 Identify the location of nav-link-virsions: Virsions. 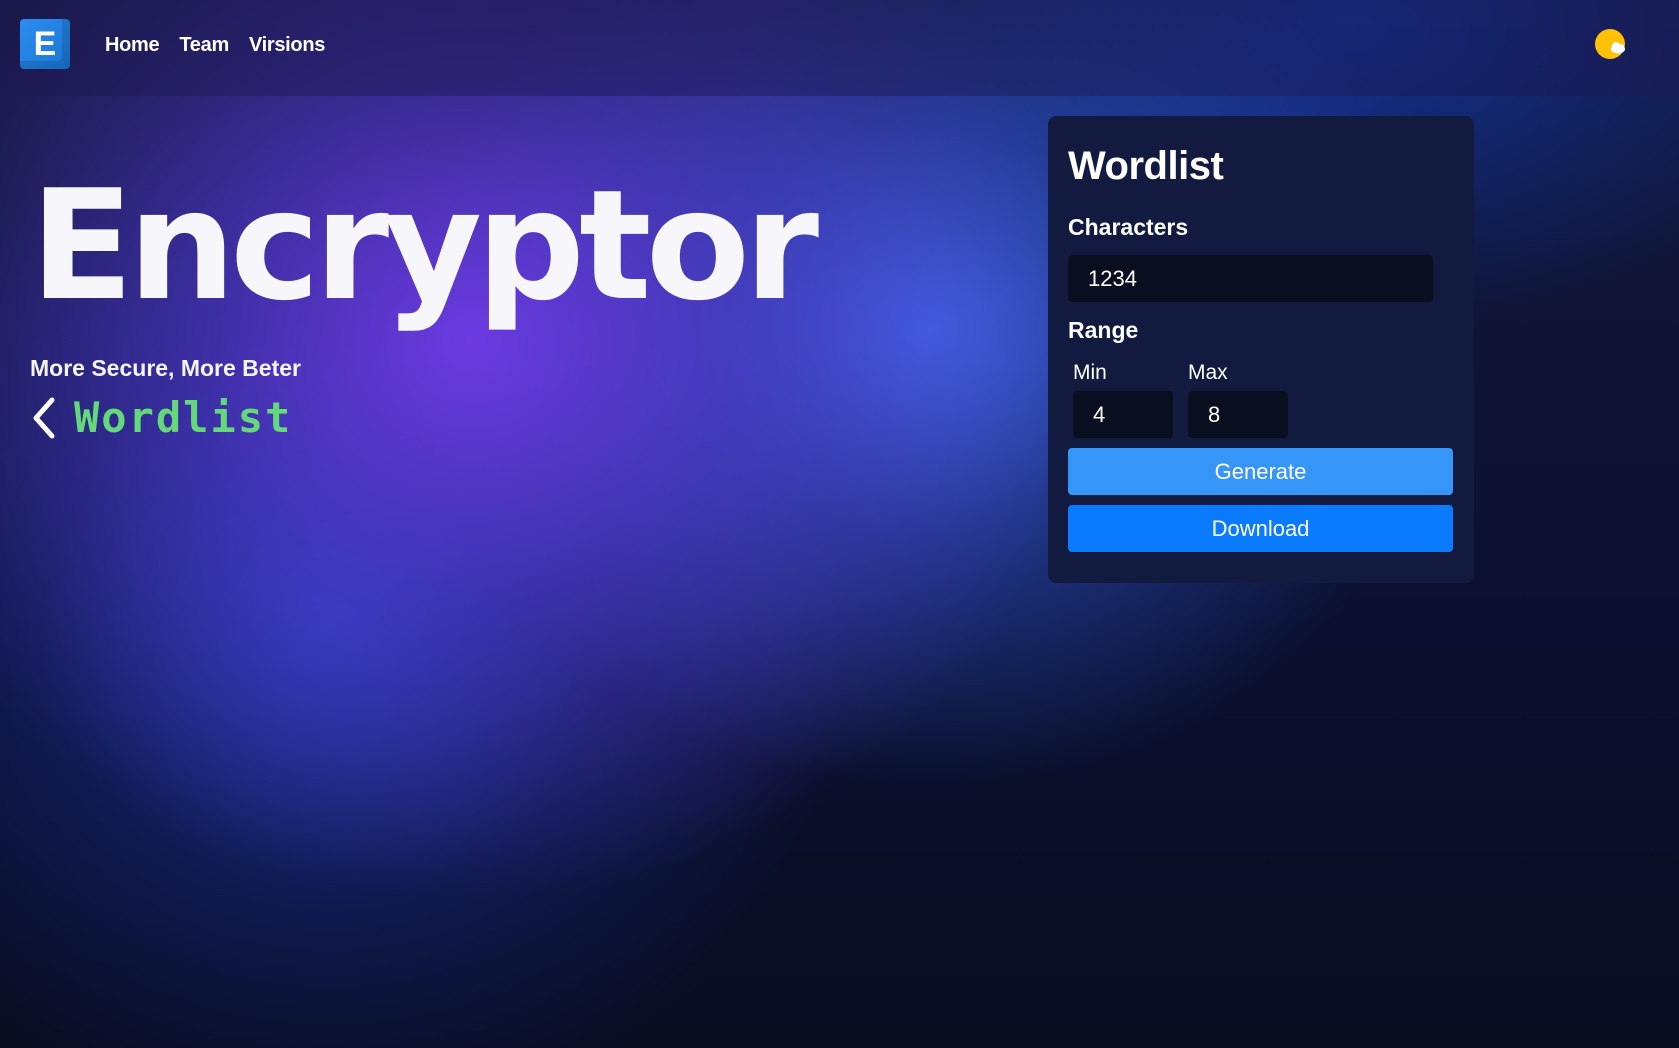
(287, 45).